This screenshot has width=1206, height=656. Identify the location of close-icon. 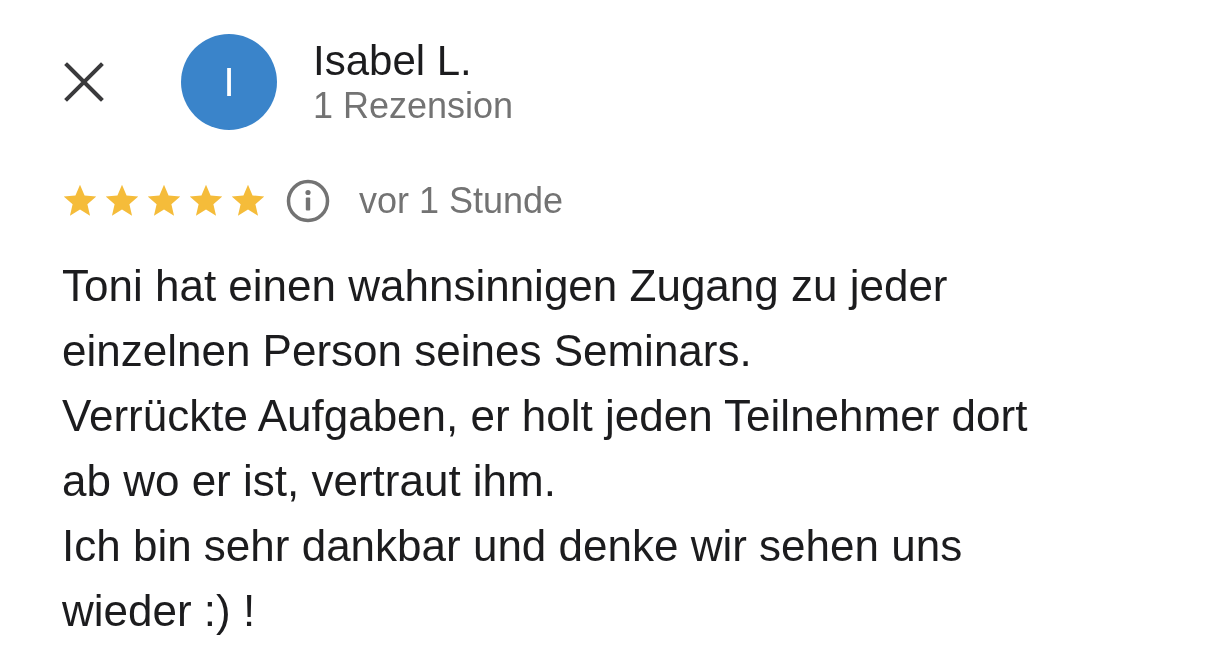
(84, 82).